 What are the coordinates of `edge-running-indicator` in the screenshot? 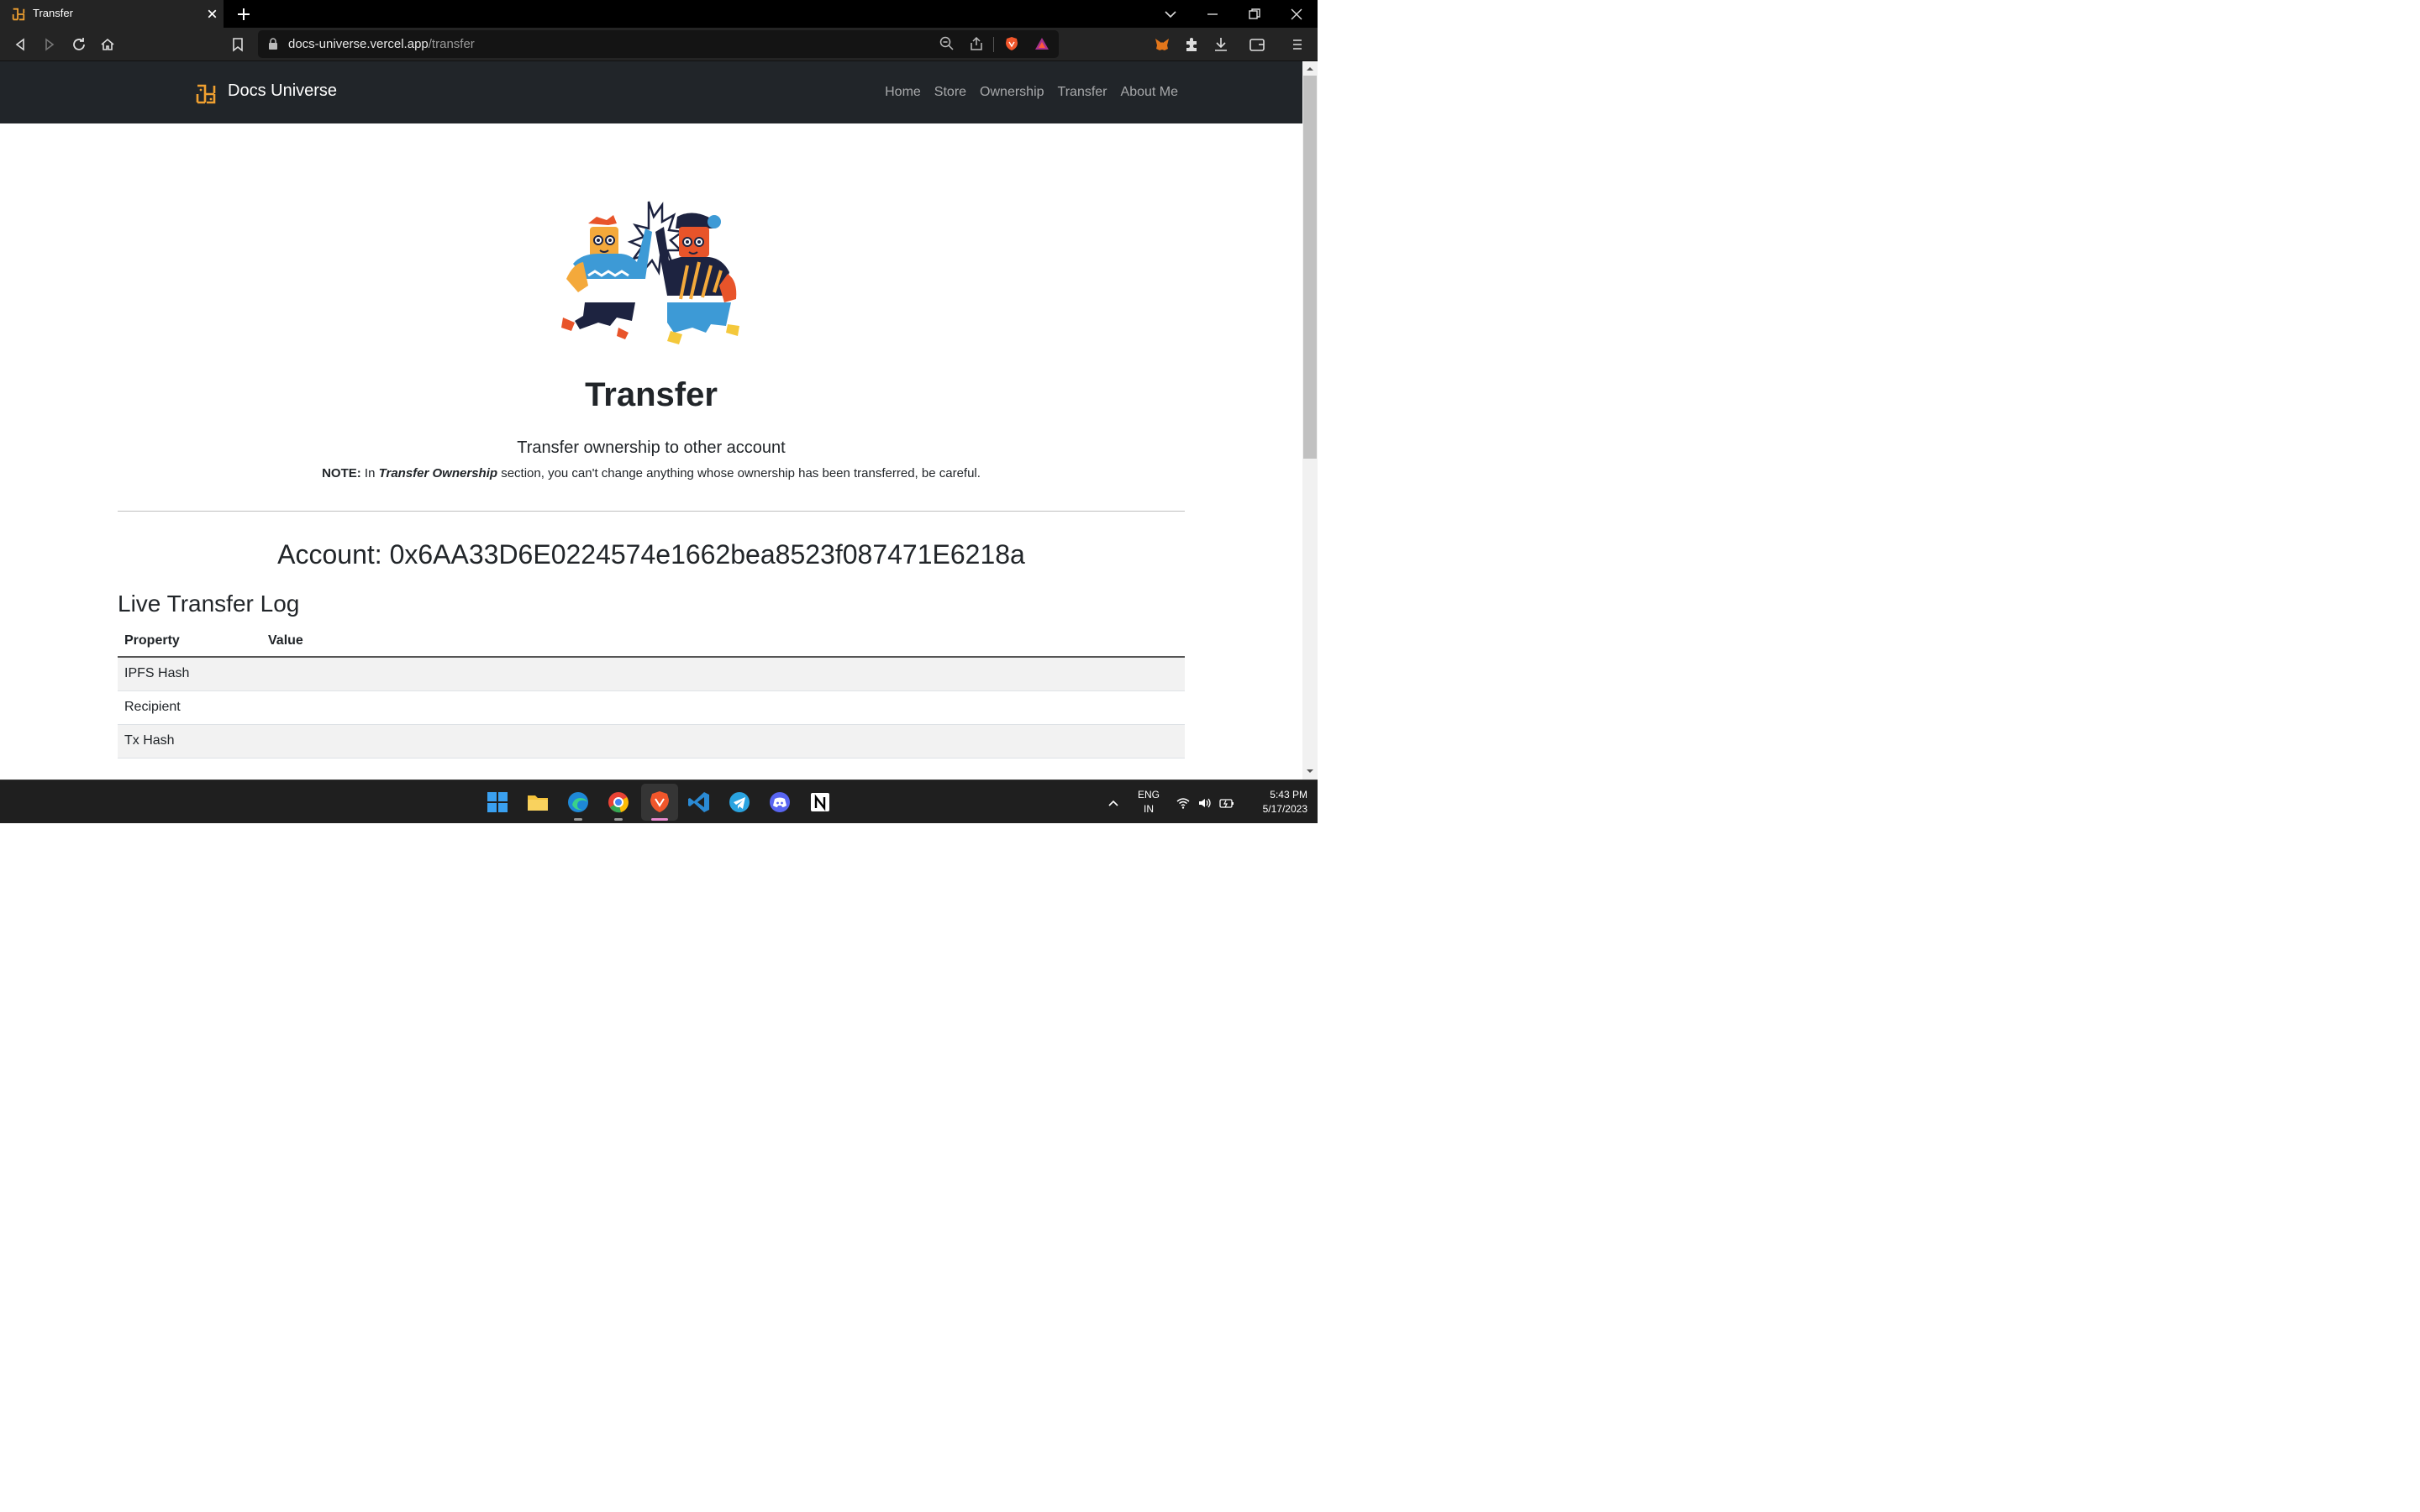 It's located at (578, 819).